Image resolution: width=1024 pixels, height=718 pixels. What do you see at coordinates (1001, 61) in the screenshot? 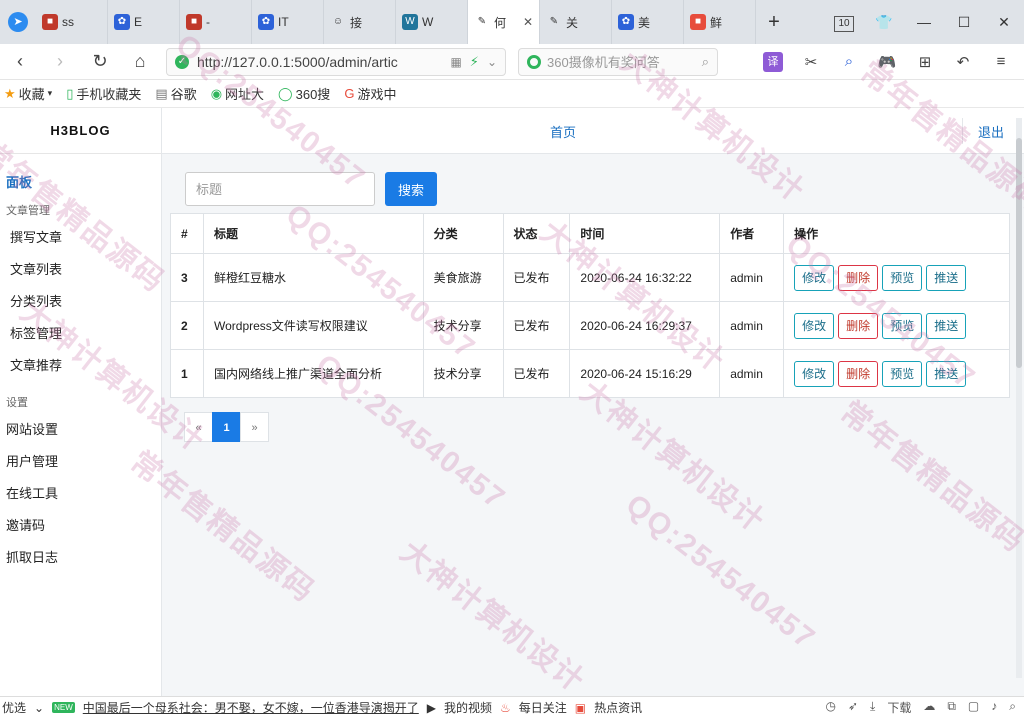
I see `menu-icon: ≡` at bounding box center [1001, 61].